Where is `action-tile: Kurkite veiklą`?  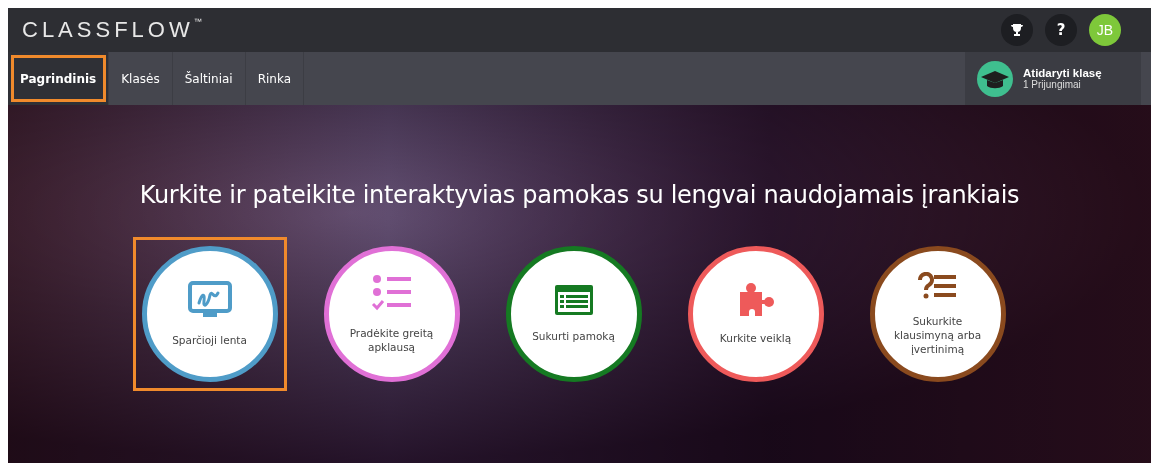
action-tile: Kurkite veiklą is located at coordinates (755, 314).